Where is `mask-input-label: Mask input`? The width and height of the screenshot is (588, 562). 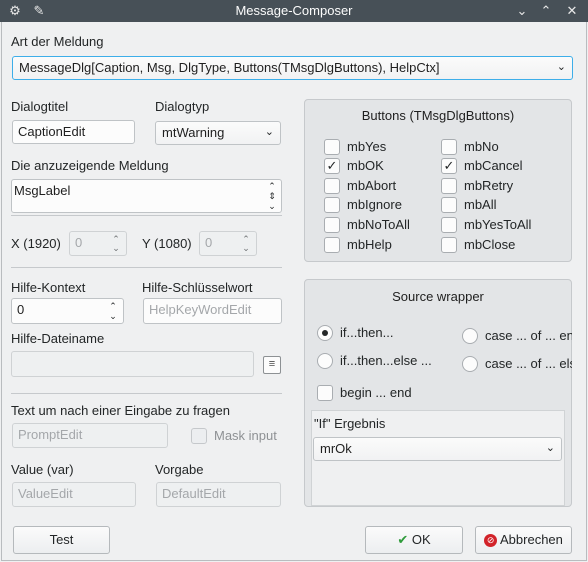
mask-input-label: Mask input is located at coordinates (245, 436).